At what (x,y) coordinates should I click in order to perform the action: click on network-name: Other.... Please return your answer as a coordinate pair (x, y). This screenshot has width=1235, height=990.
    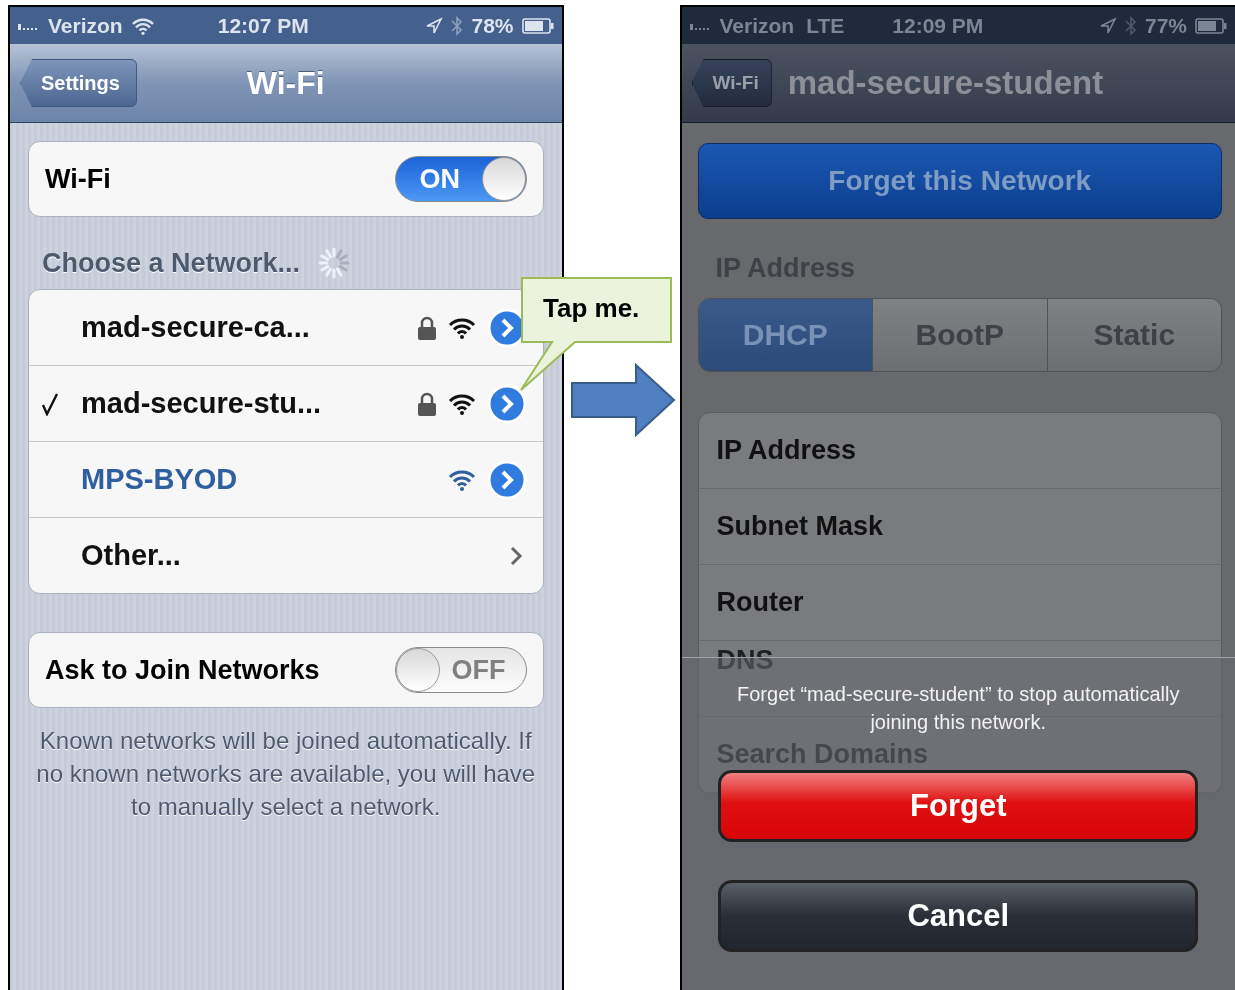
    Looking at the image, I should click on (131, 555).